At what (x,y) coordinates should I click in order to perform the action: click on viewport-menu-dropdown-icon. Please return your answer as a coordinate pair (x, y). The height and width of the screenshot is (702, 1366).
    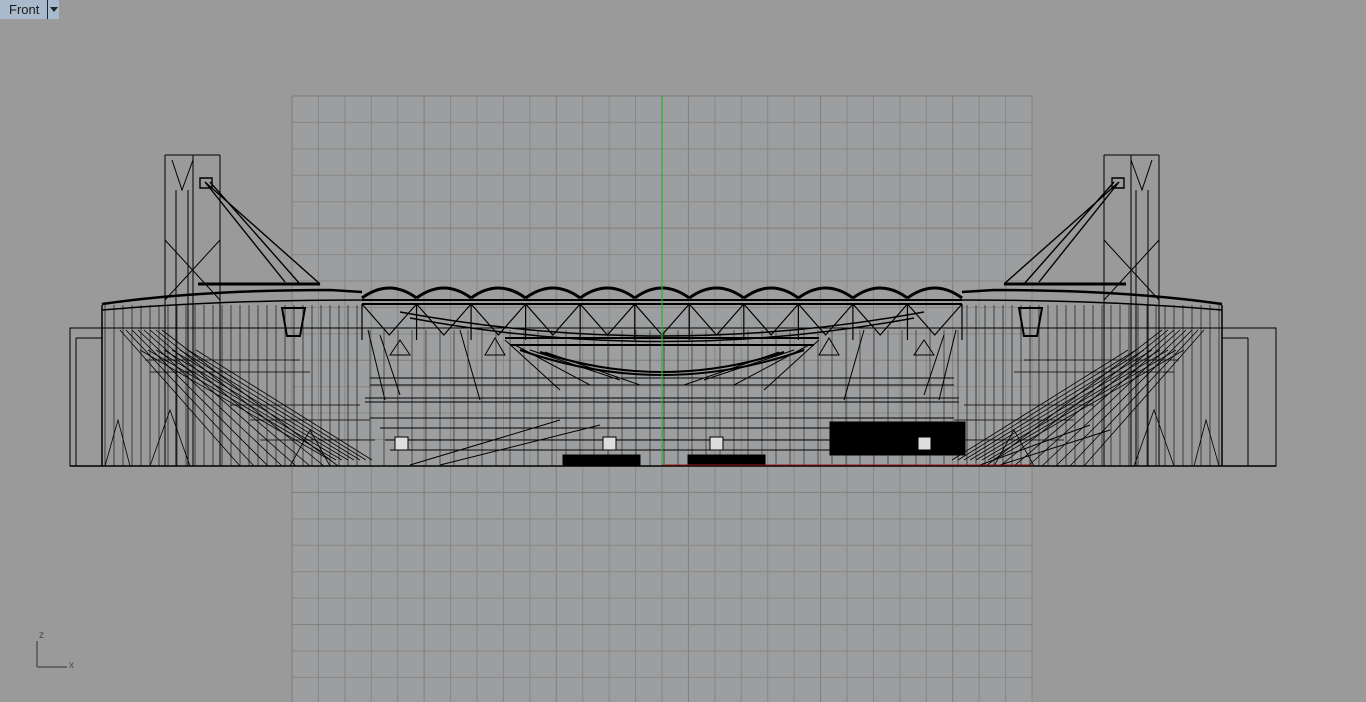
    Looking at the image, I should click on (53, 9).